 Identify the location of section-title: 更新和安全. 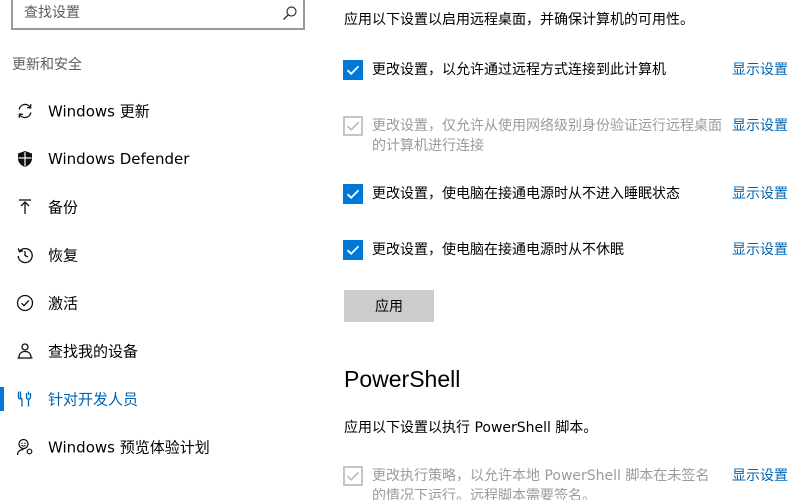
(47, 65).